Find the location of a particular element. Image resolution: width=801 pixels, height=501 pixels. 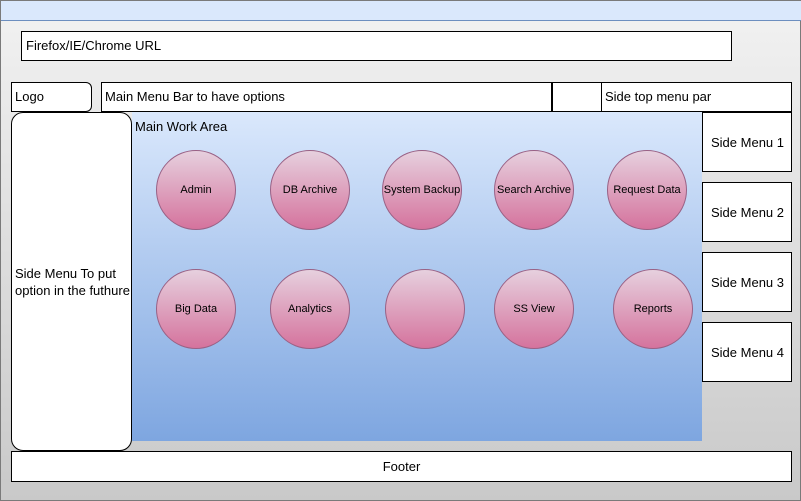

footer: Footer is located at coordinates (401, 466).